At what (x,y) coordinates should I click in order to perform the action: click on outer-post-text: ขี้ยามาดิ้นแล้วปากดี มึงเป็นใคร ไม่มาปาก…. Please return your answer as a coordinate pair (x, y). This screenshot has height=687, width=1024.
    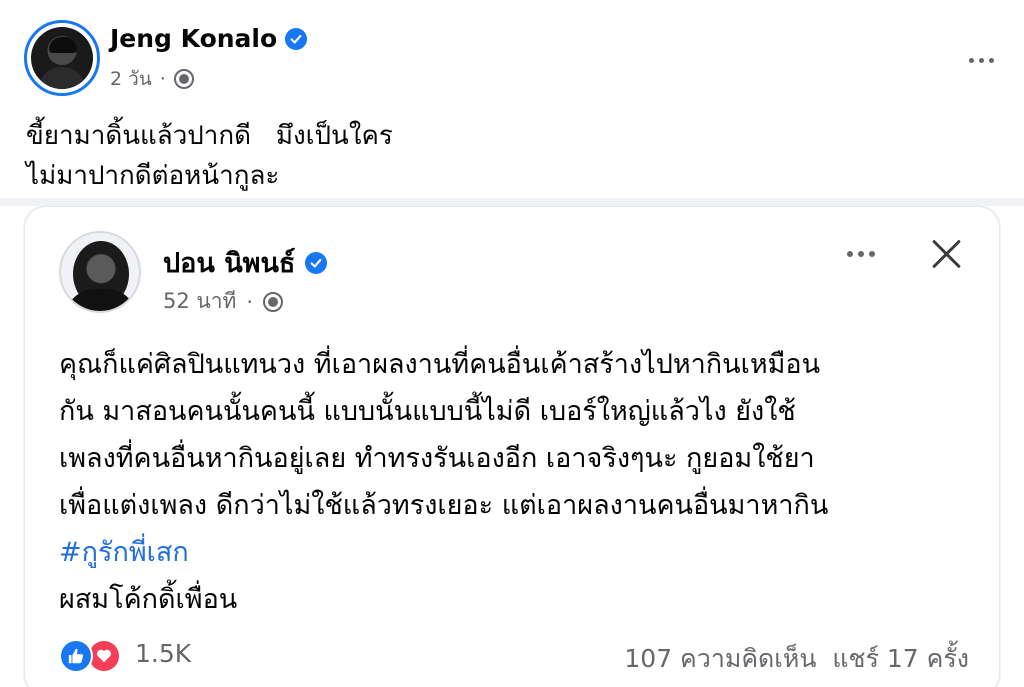
    Looking at the image, I should click on (209, 156).